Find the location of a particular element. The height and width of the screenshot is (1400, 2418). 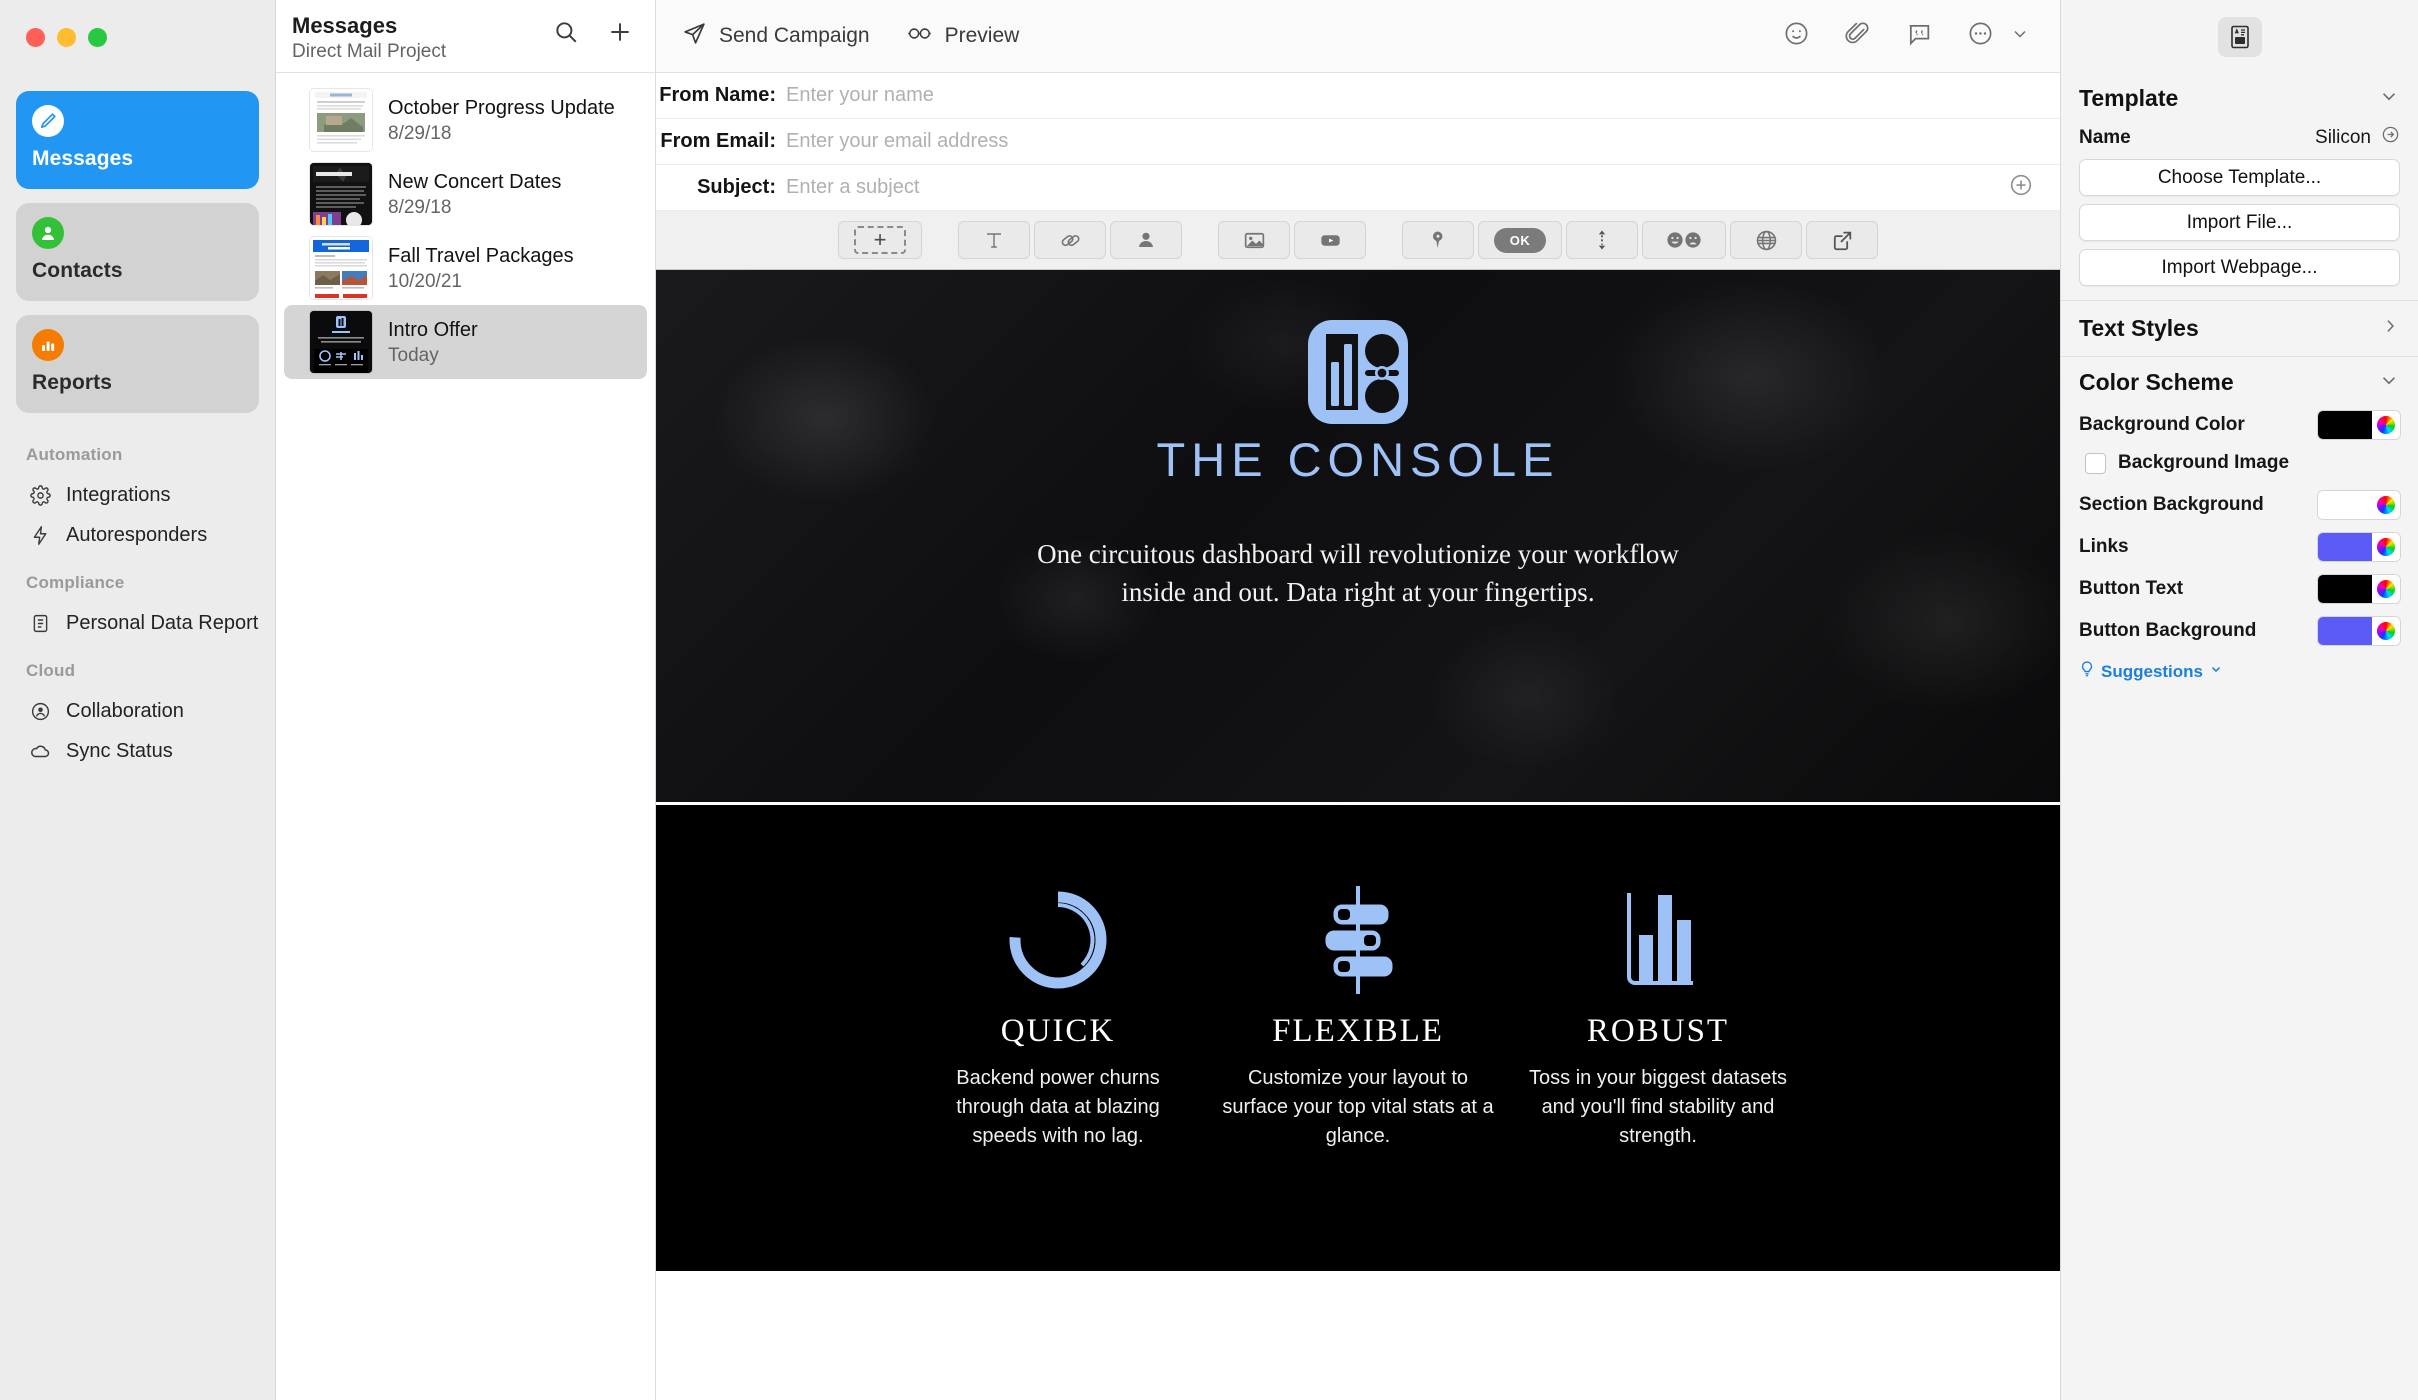

list-item: Fall Travel Packages 10/20/21 is located at coordinates (465, 268).